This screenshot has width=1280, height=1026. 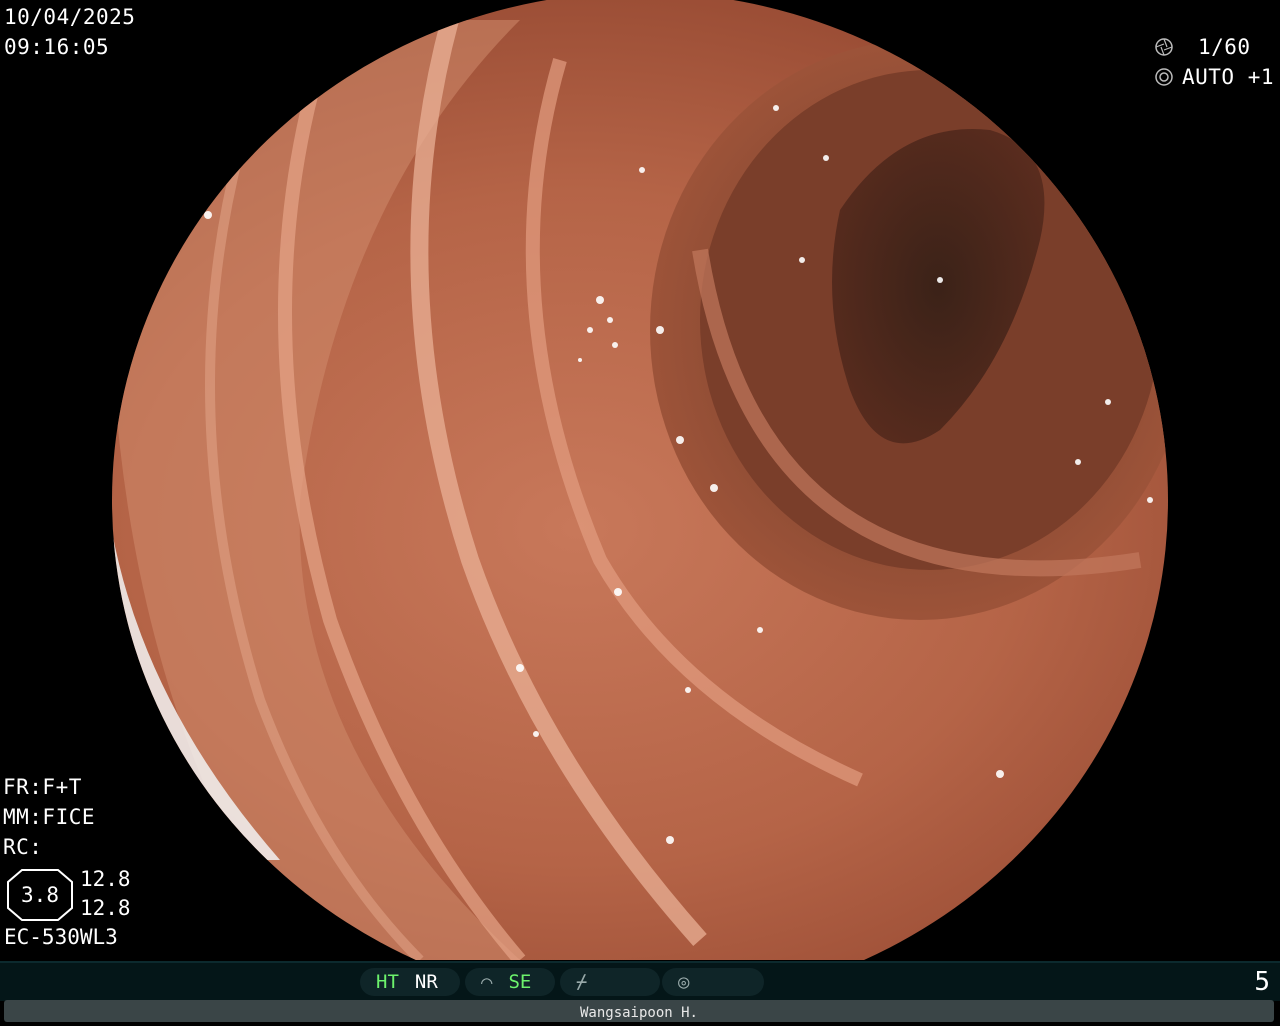 What do you see at coordinates (42, 787) in the screenshot?
I see `fr-label: FR:F+T` at bounding box center [42, 787].